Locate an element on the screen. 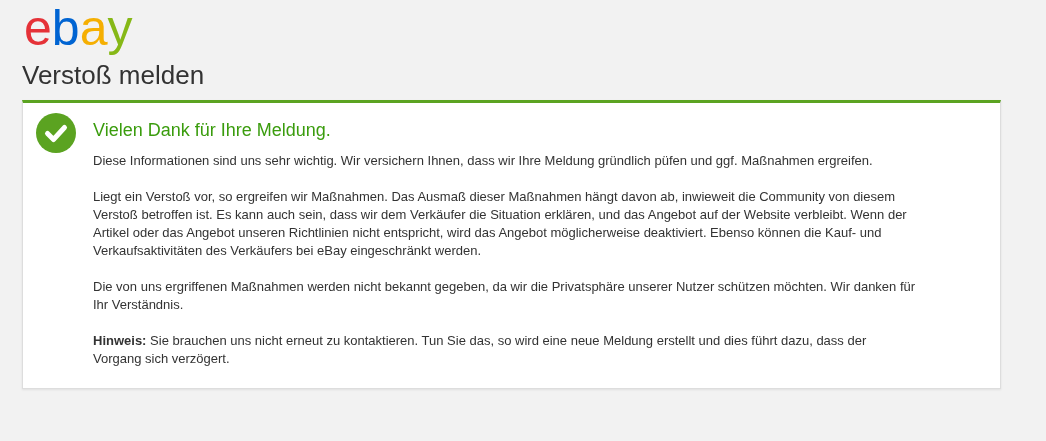 The image size is (1046, 441). message-paragraph: Liegt ein Verstoß vor, so ergreifen wir Maßnahmen. Das Ausmaß dieser Maßnahmen hängt davon ab, inwieweit die Community von diesem Verstoß betroffen ist. Es kann auch sein, dass wir dem Verkäufer die Situation erklären, und das Angebot auf der Website verbleibt. Wenn der Artikel oder das Angebot unseren Richtlinien nicht entspricht, wird das Angebot möglicherweise deaktiviert. Ebenso können die Kauf- und Verkaufsaktivitäten des Verkäufers bei eBay eingeschränkt werden. is located at coordinates (500, 224).